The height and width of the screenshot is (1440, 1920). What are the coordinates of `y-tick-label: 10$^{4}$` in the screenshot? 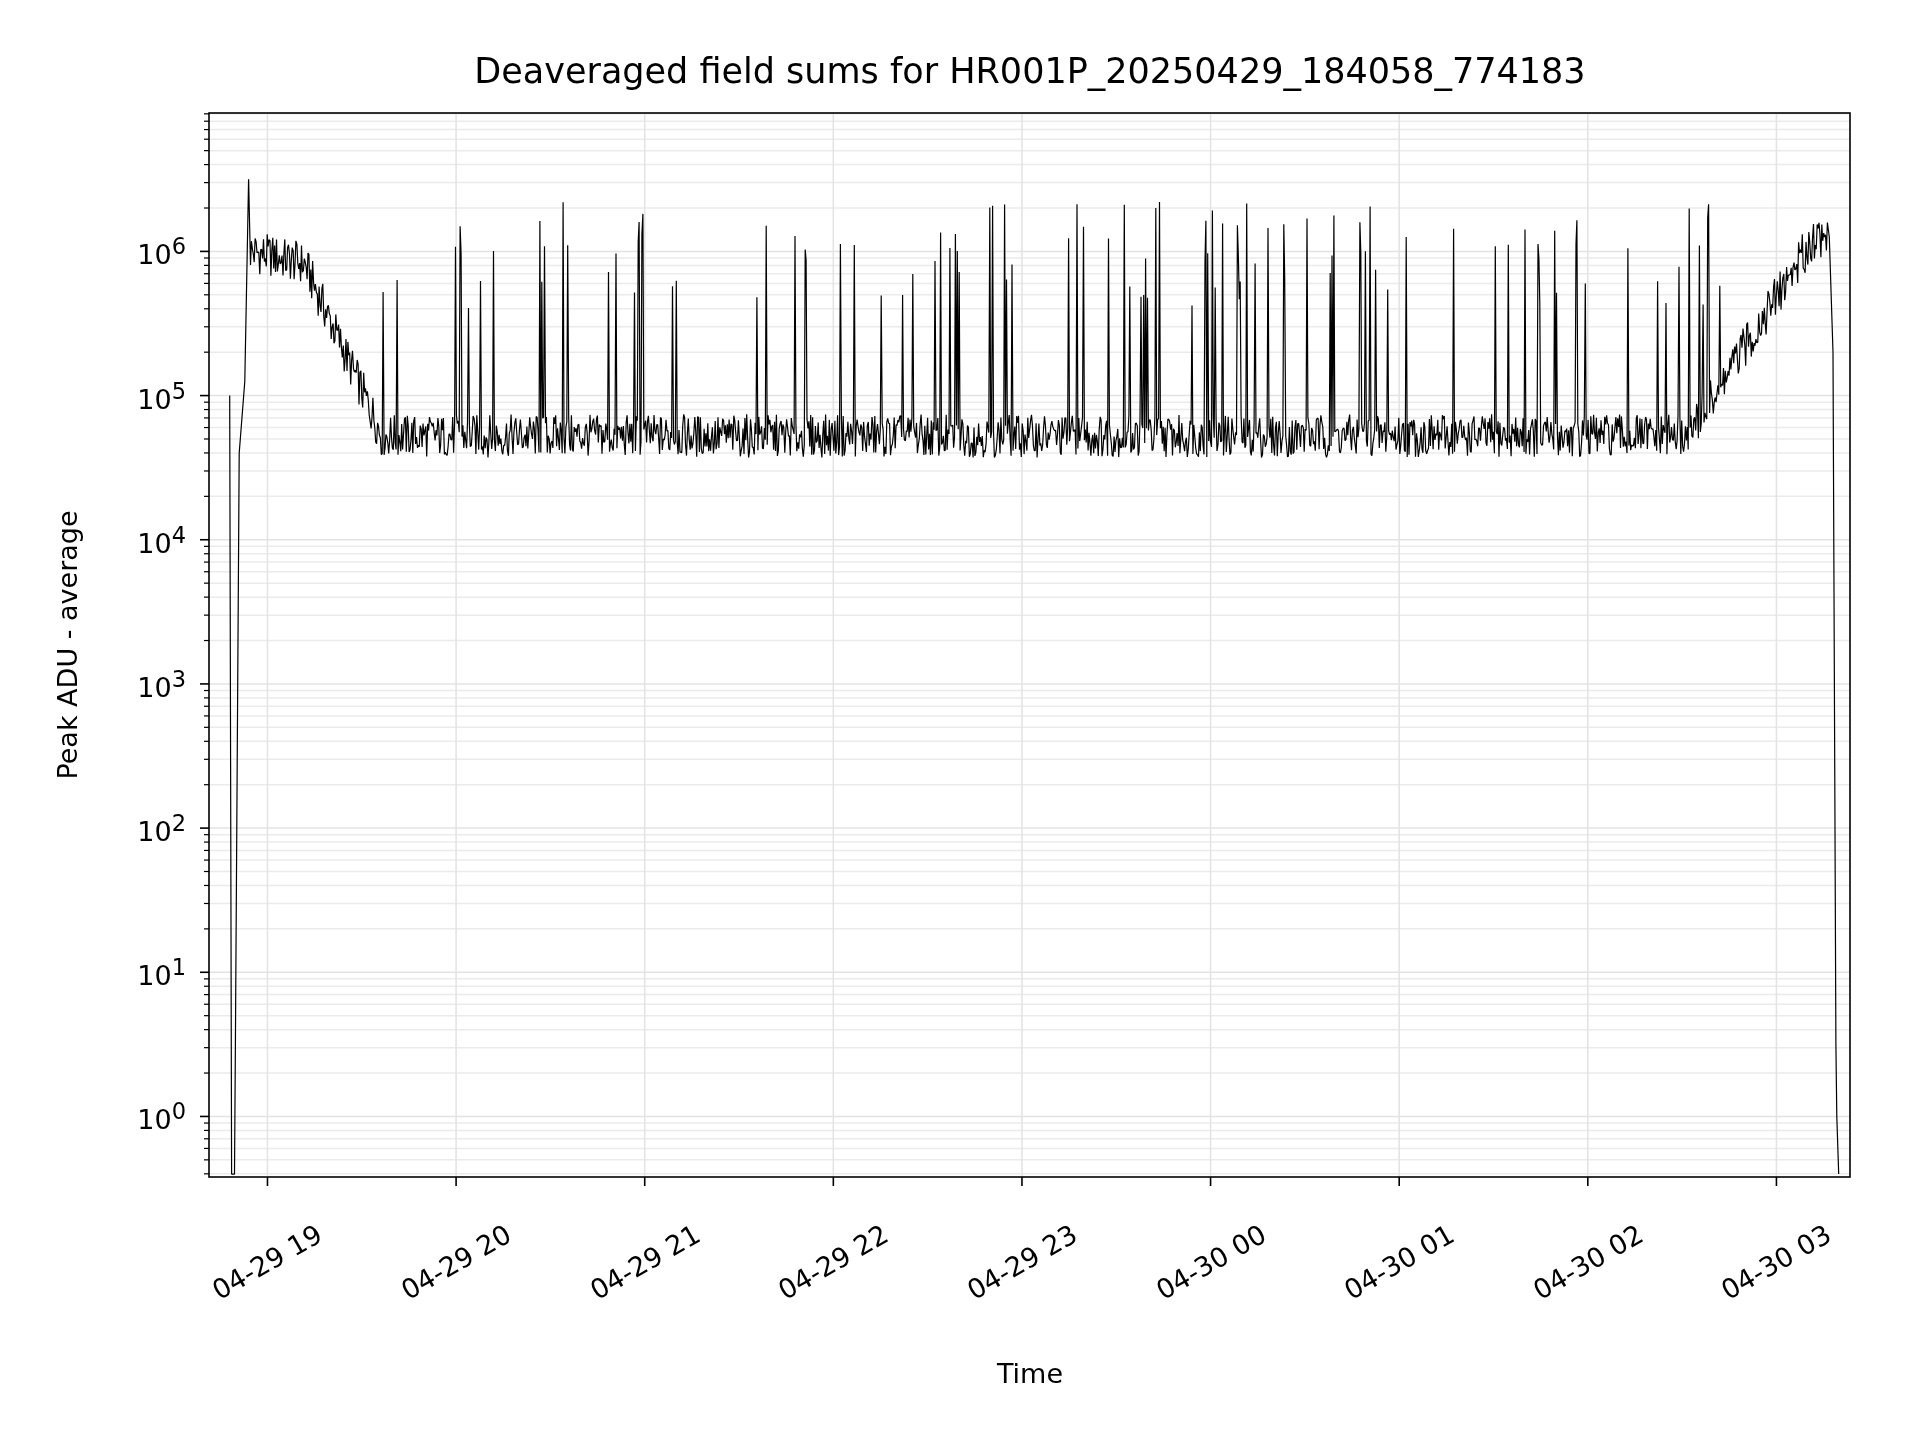 It's located at (161, 540).